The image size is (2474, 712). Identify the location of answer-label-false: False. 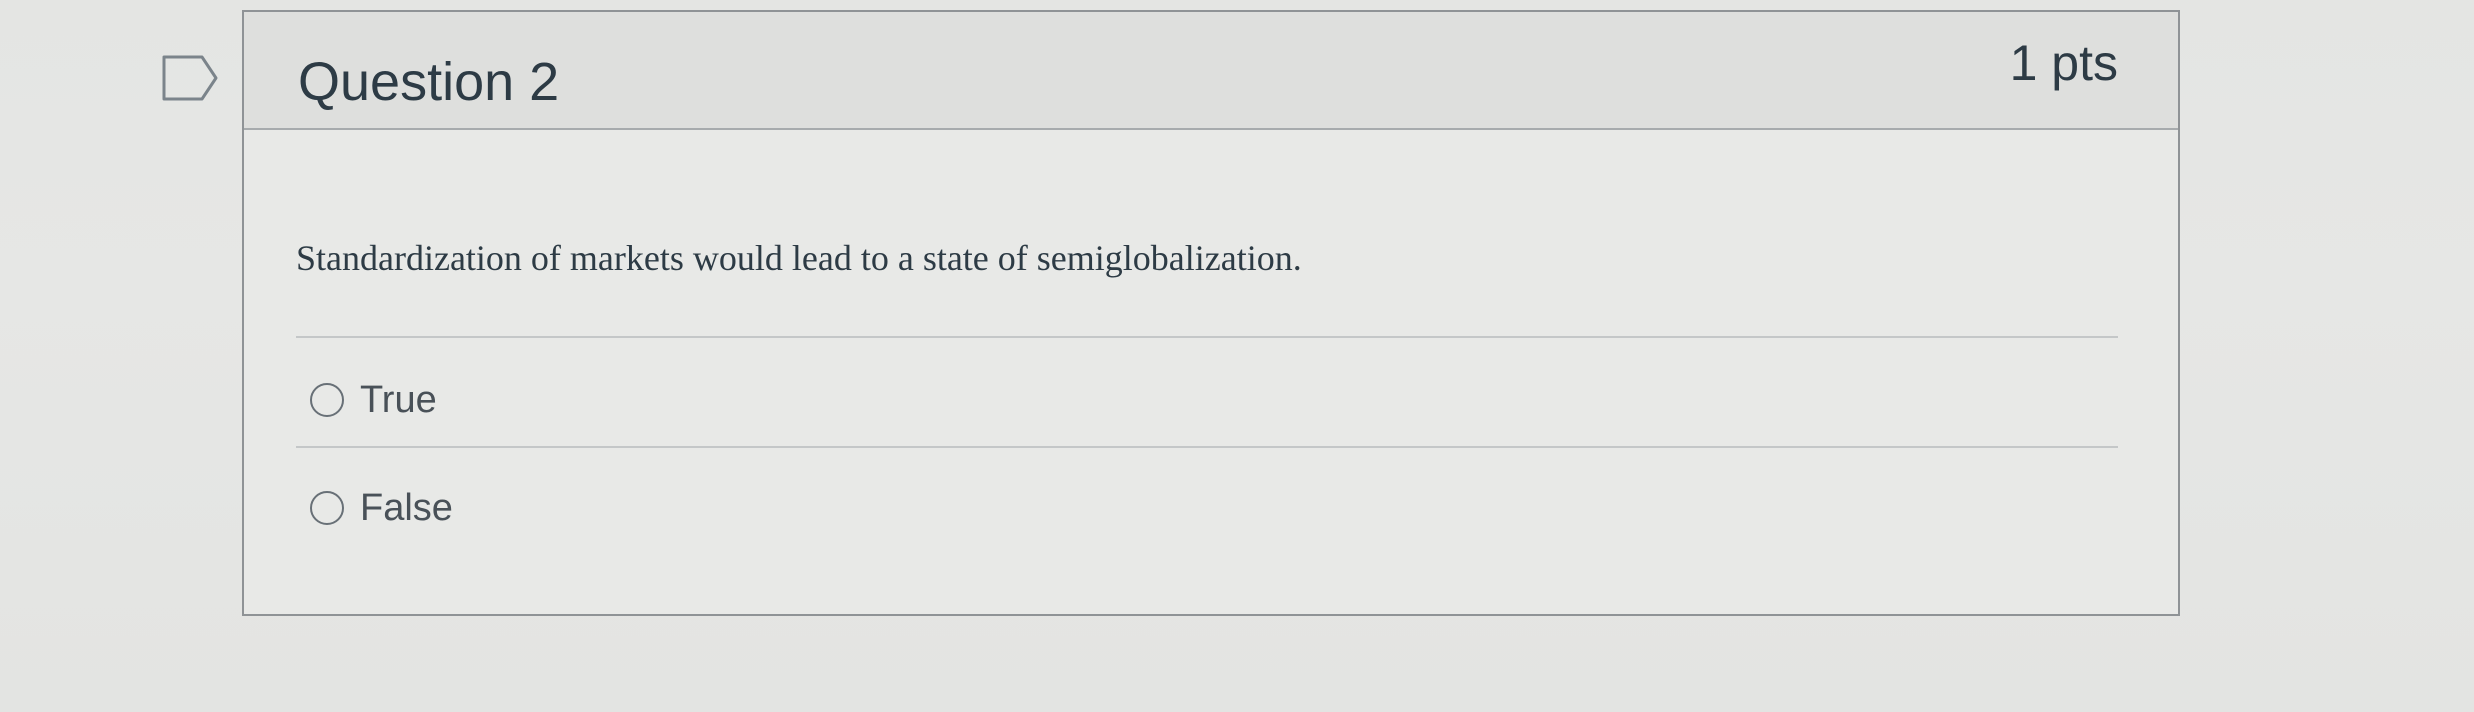
(406, 508).